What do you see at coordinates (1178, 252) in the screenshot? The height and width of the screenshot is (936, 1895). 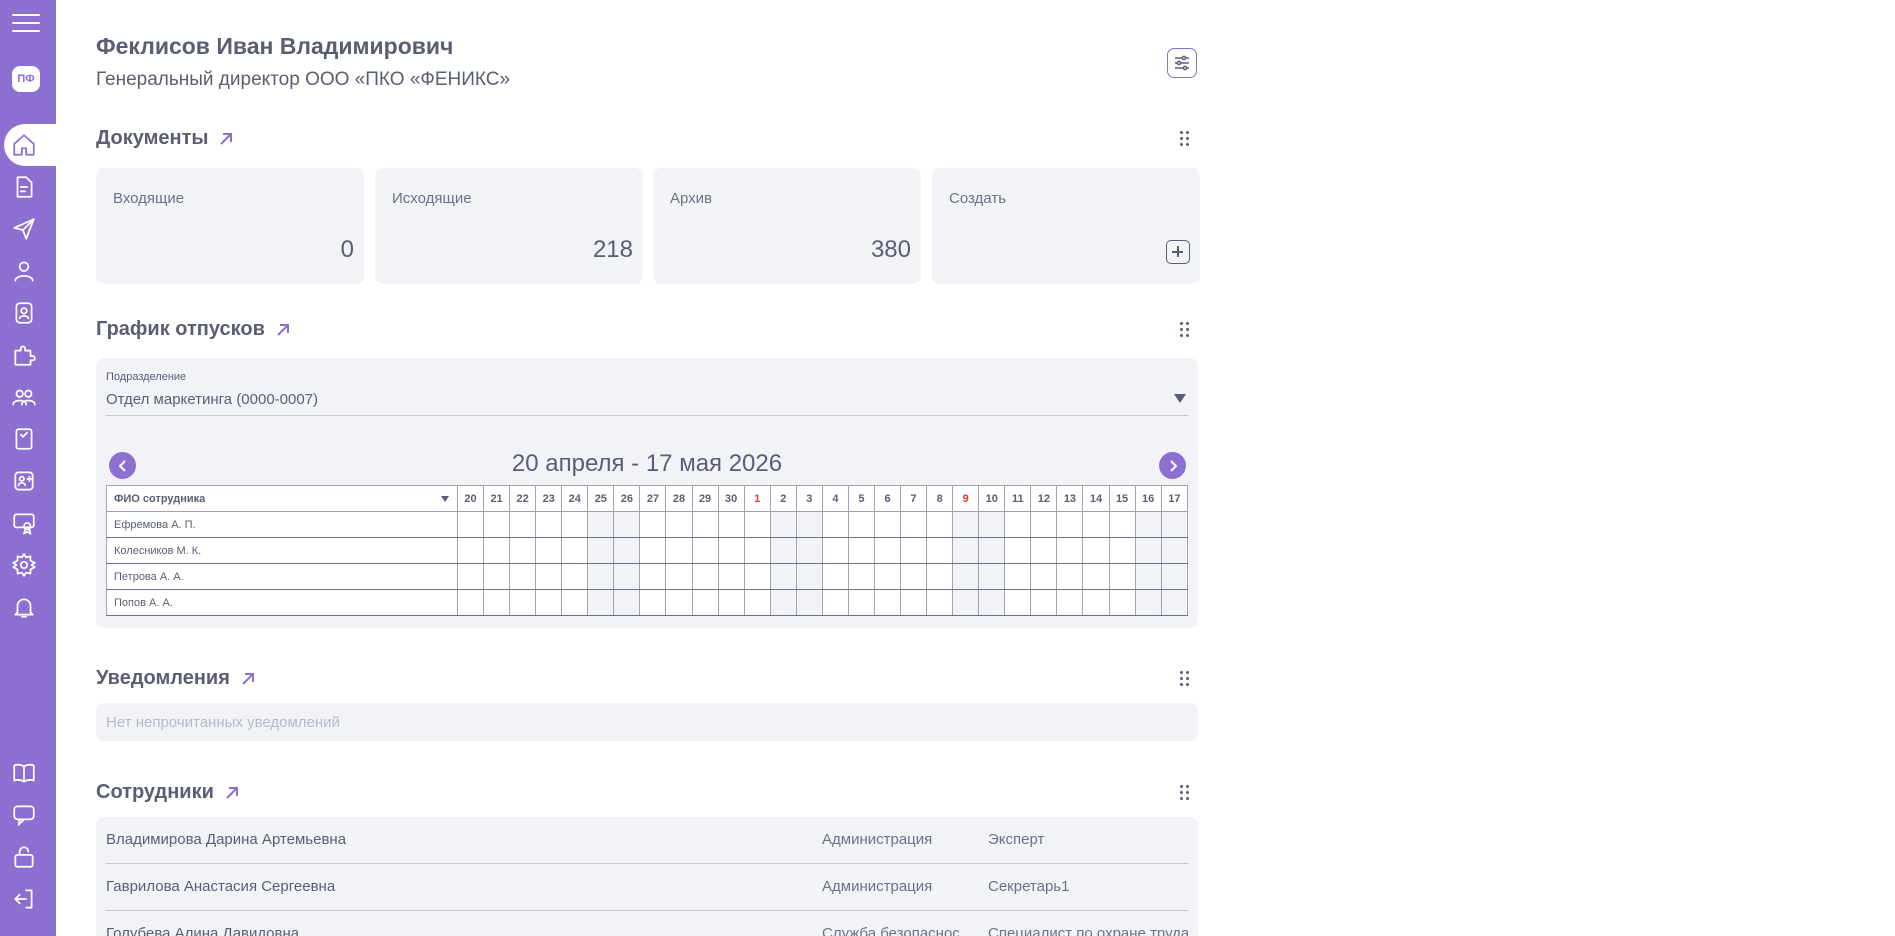 I see `plus-icon` at bounding box center [1178, 252].